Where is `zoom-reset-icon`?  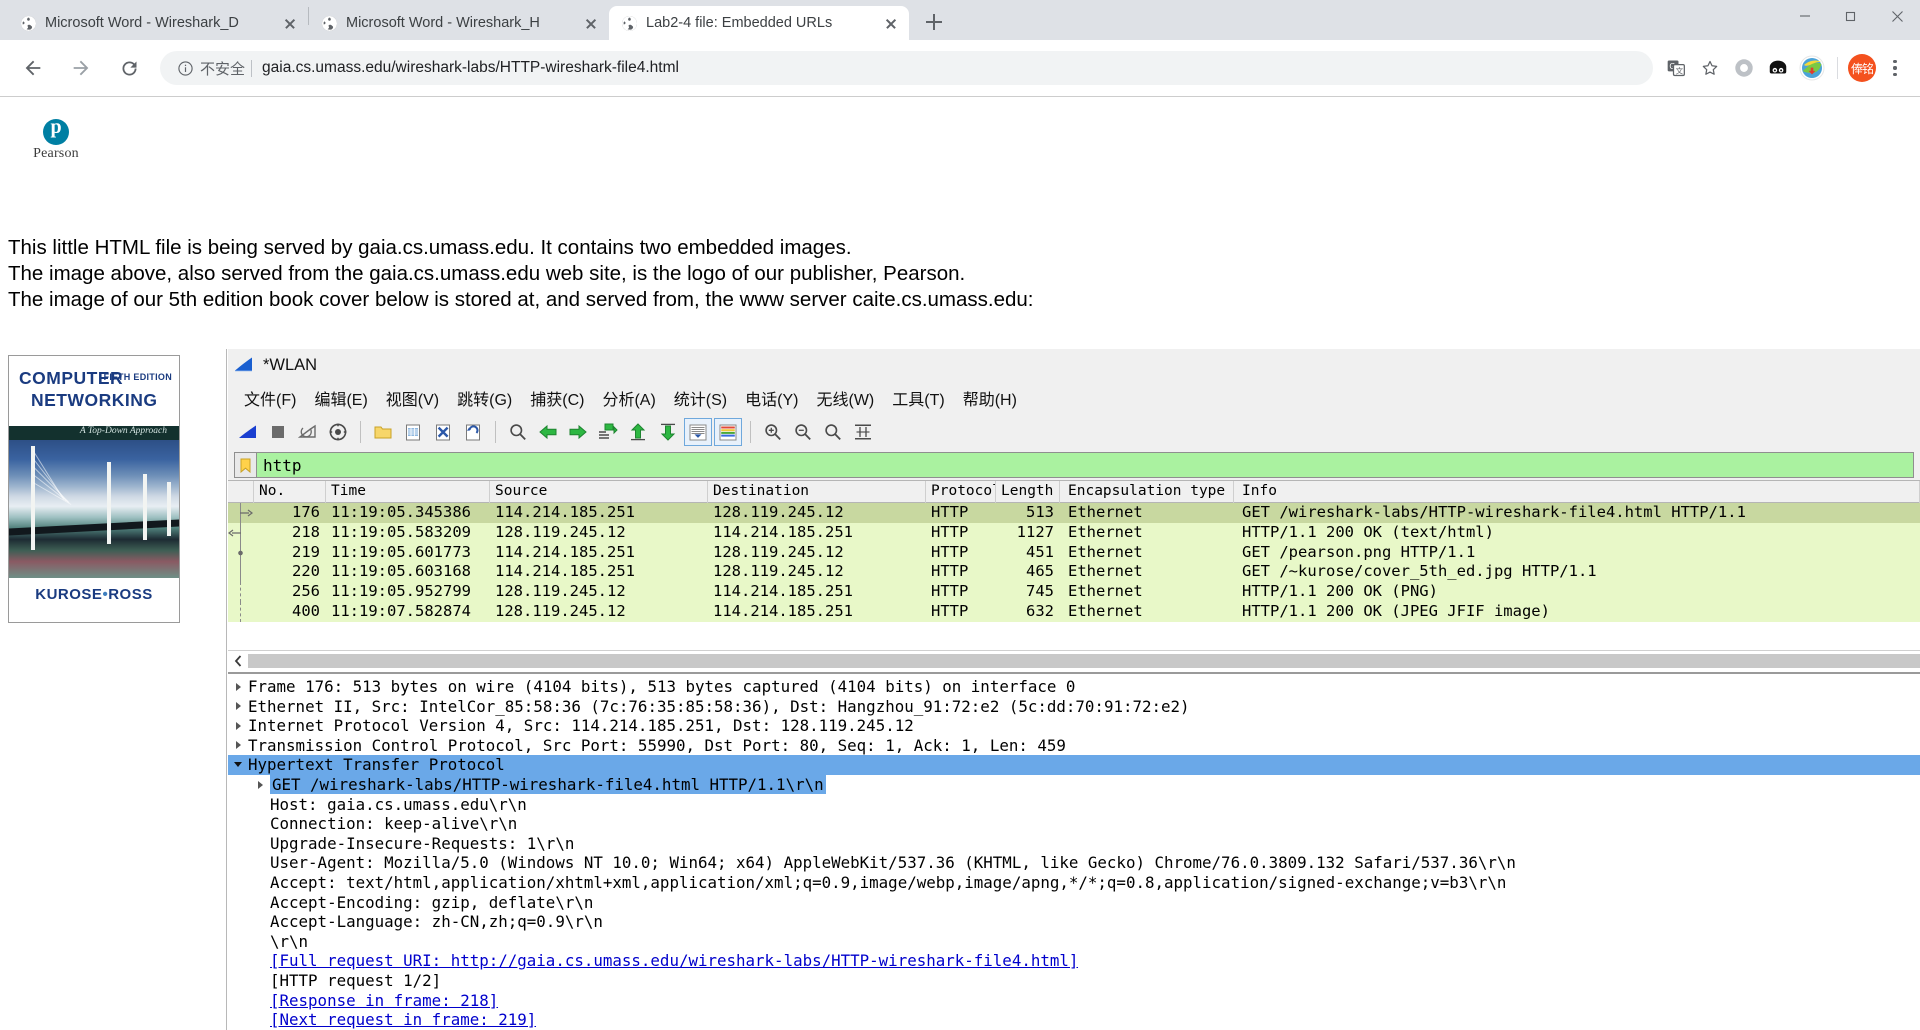 zoom-reset-icon is located at coordinates (833, 432).